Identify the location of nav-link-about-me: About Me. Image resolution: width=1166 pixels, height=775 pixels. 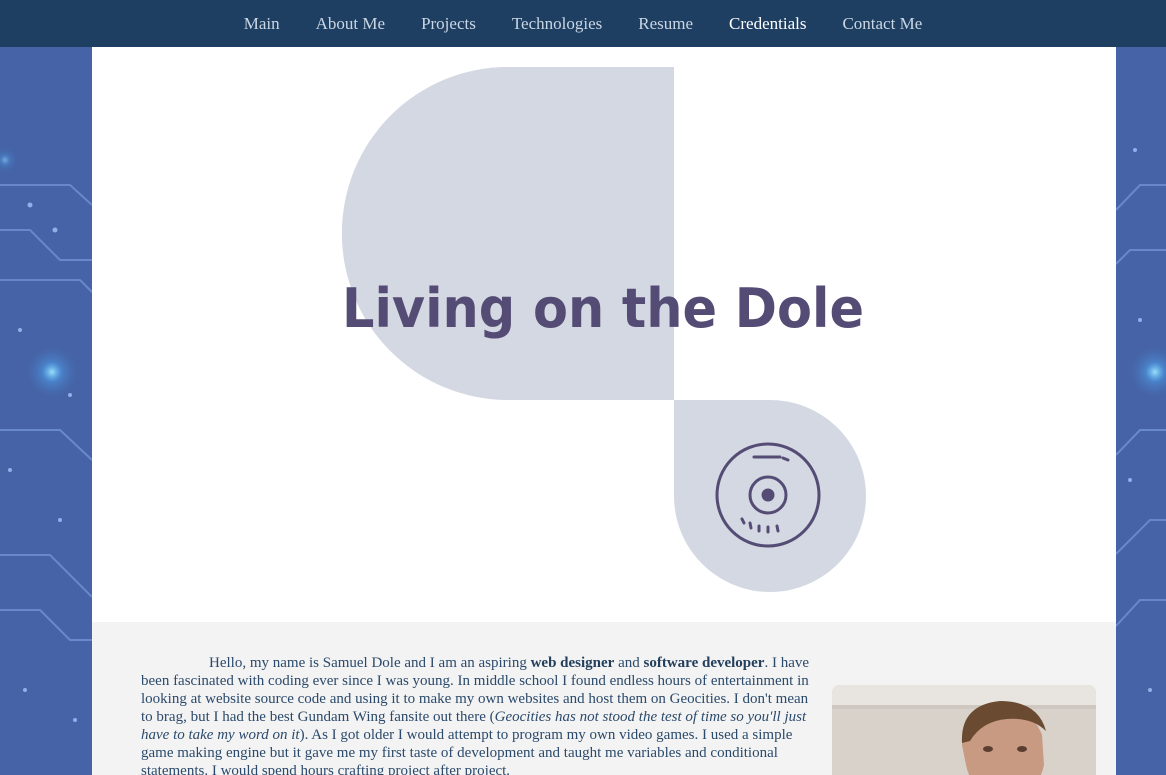
(350, 24).